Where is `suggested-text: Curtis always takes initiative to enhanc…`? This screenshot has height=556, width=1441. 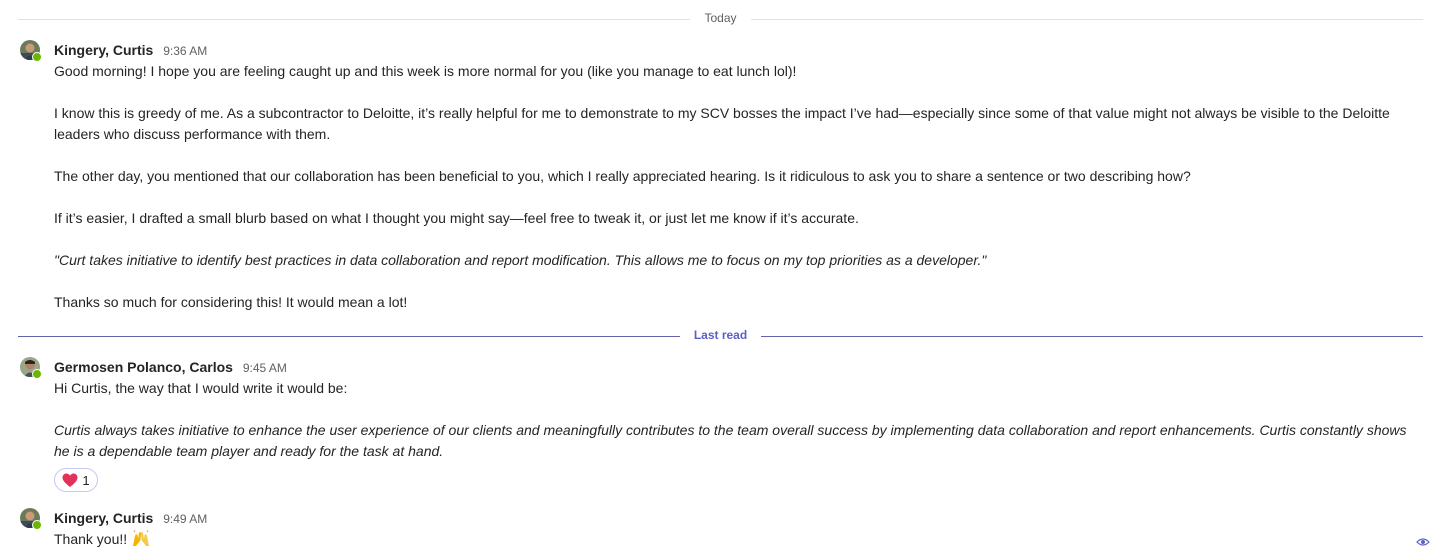 suggested-text: Curtis always takes initiative to enhanc… is located at coordinates (730, 440).